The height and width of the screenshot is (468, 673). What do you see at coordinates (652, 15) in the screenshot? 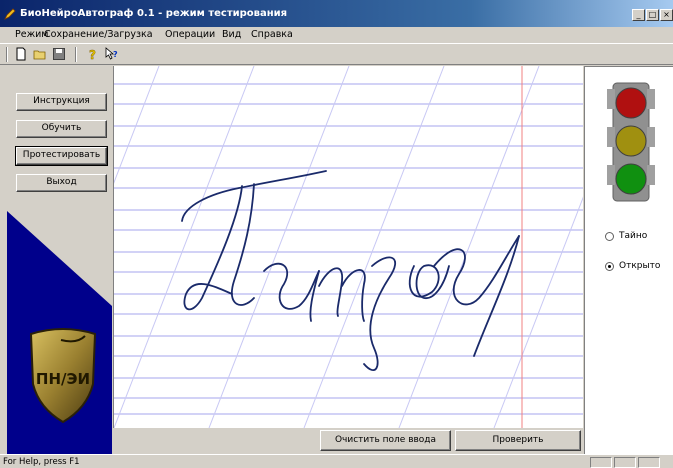
I see `maximize-button: □` at bounding box center [652, 15].